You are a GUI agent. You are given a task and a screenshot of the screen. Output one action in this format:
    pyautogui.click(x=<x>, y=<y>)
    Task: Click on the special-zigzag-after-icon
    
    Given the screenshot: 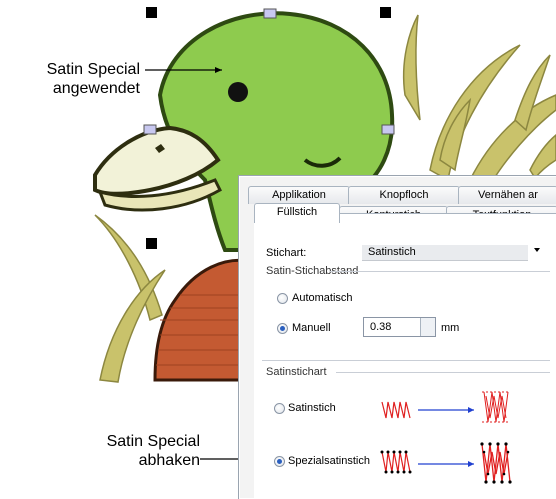 What is the action you would take?
    pyautogui.click(x=496, y=463)
    